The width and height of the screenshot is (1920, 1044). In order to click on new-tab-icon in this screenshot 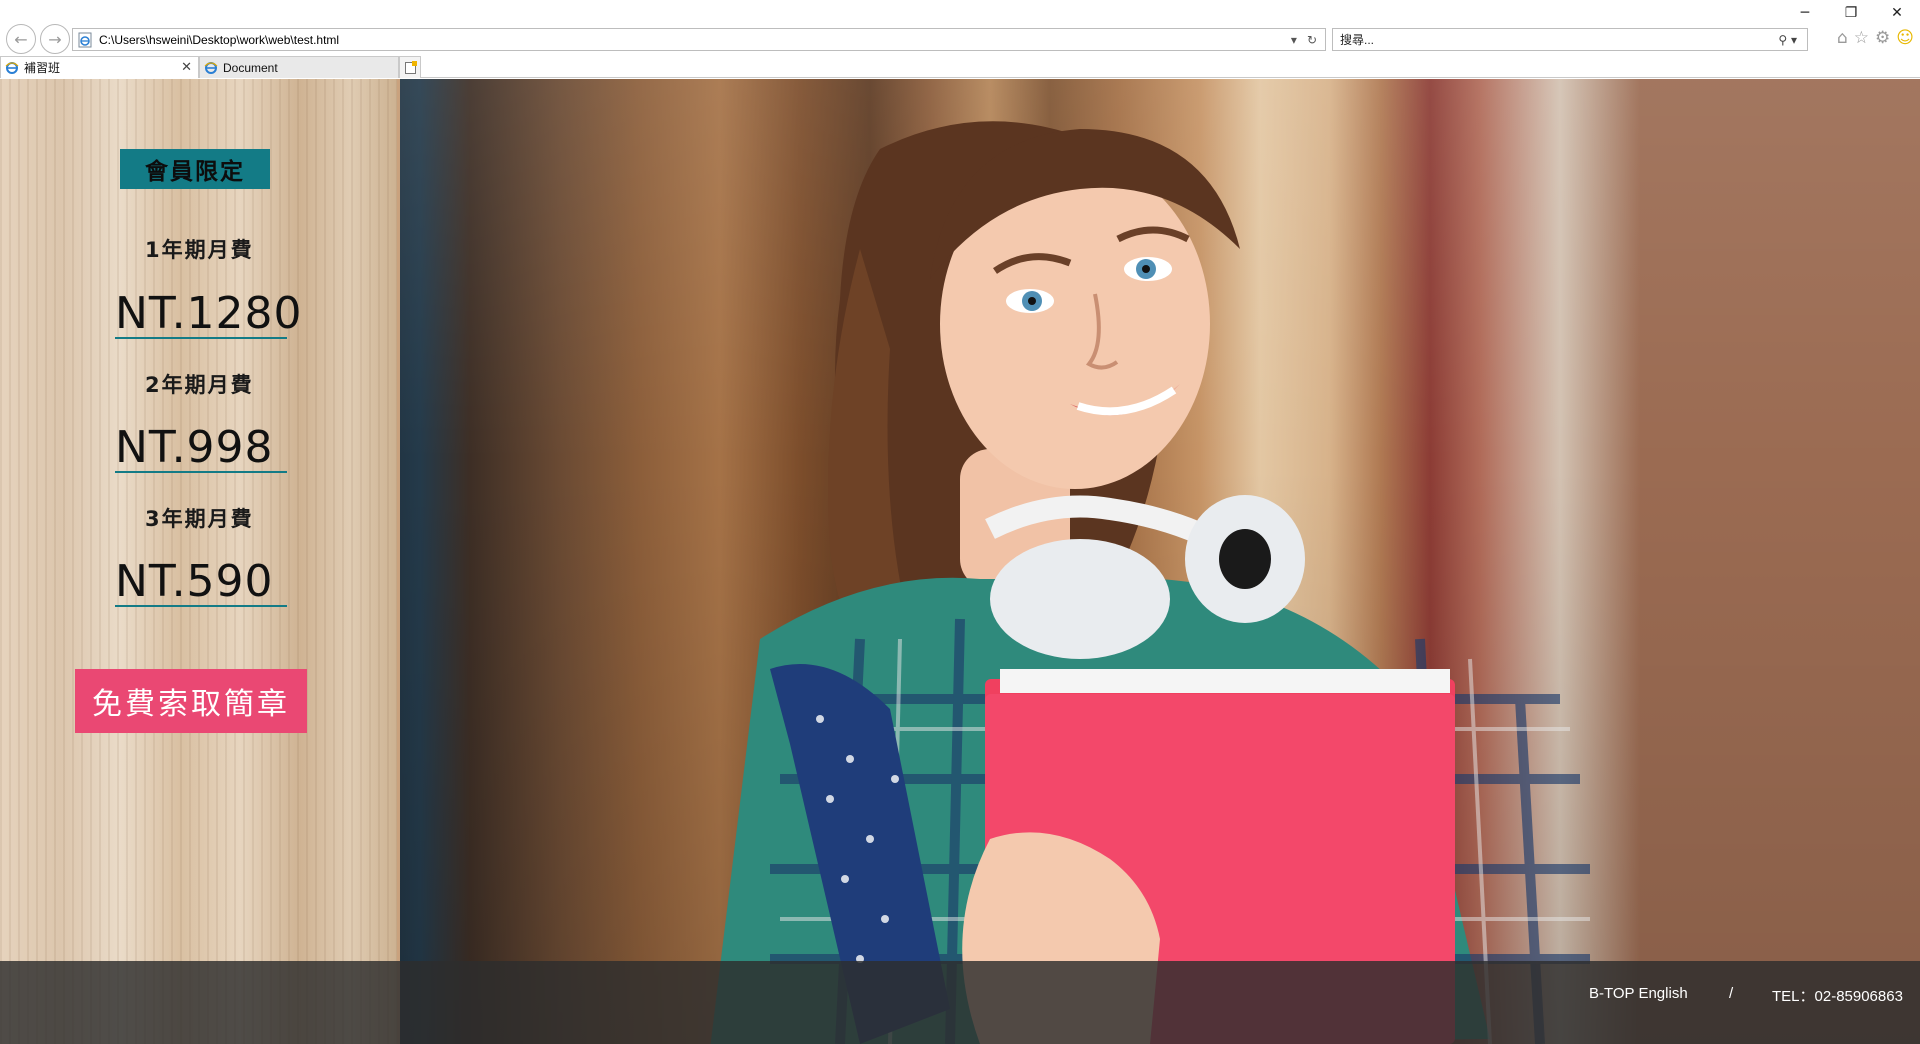, I will do `click(410, 67)`.